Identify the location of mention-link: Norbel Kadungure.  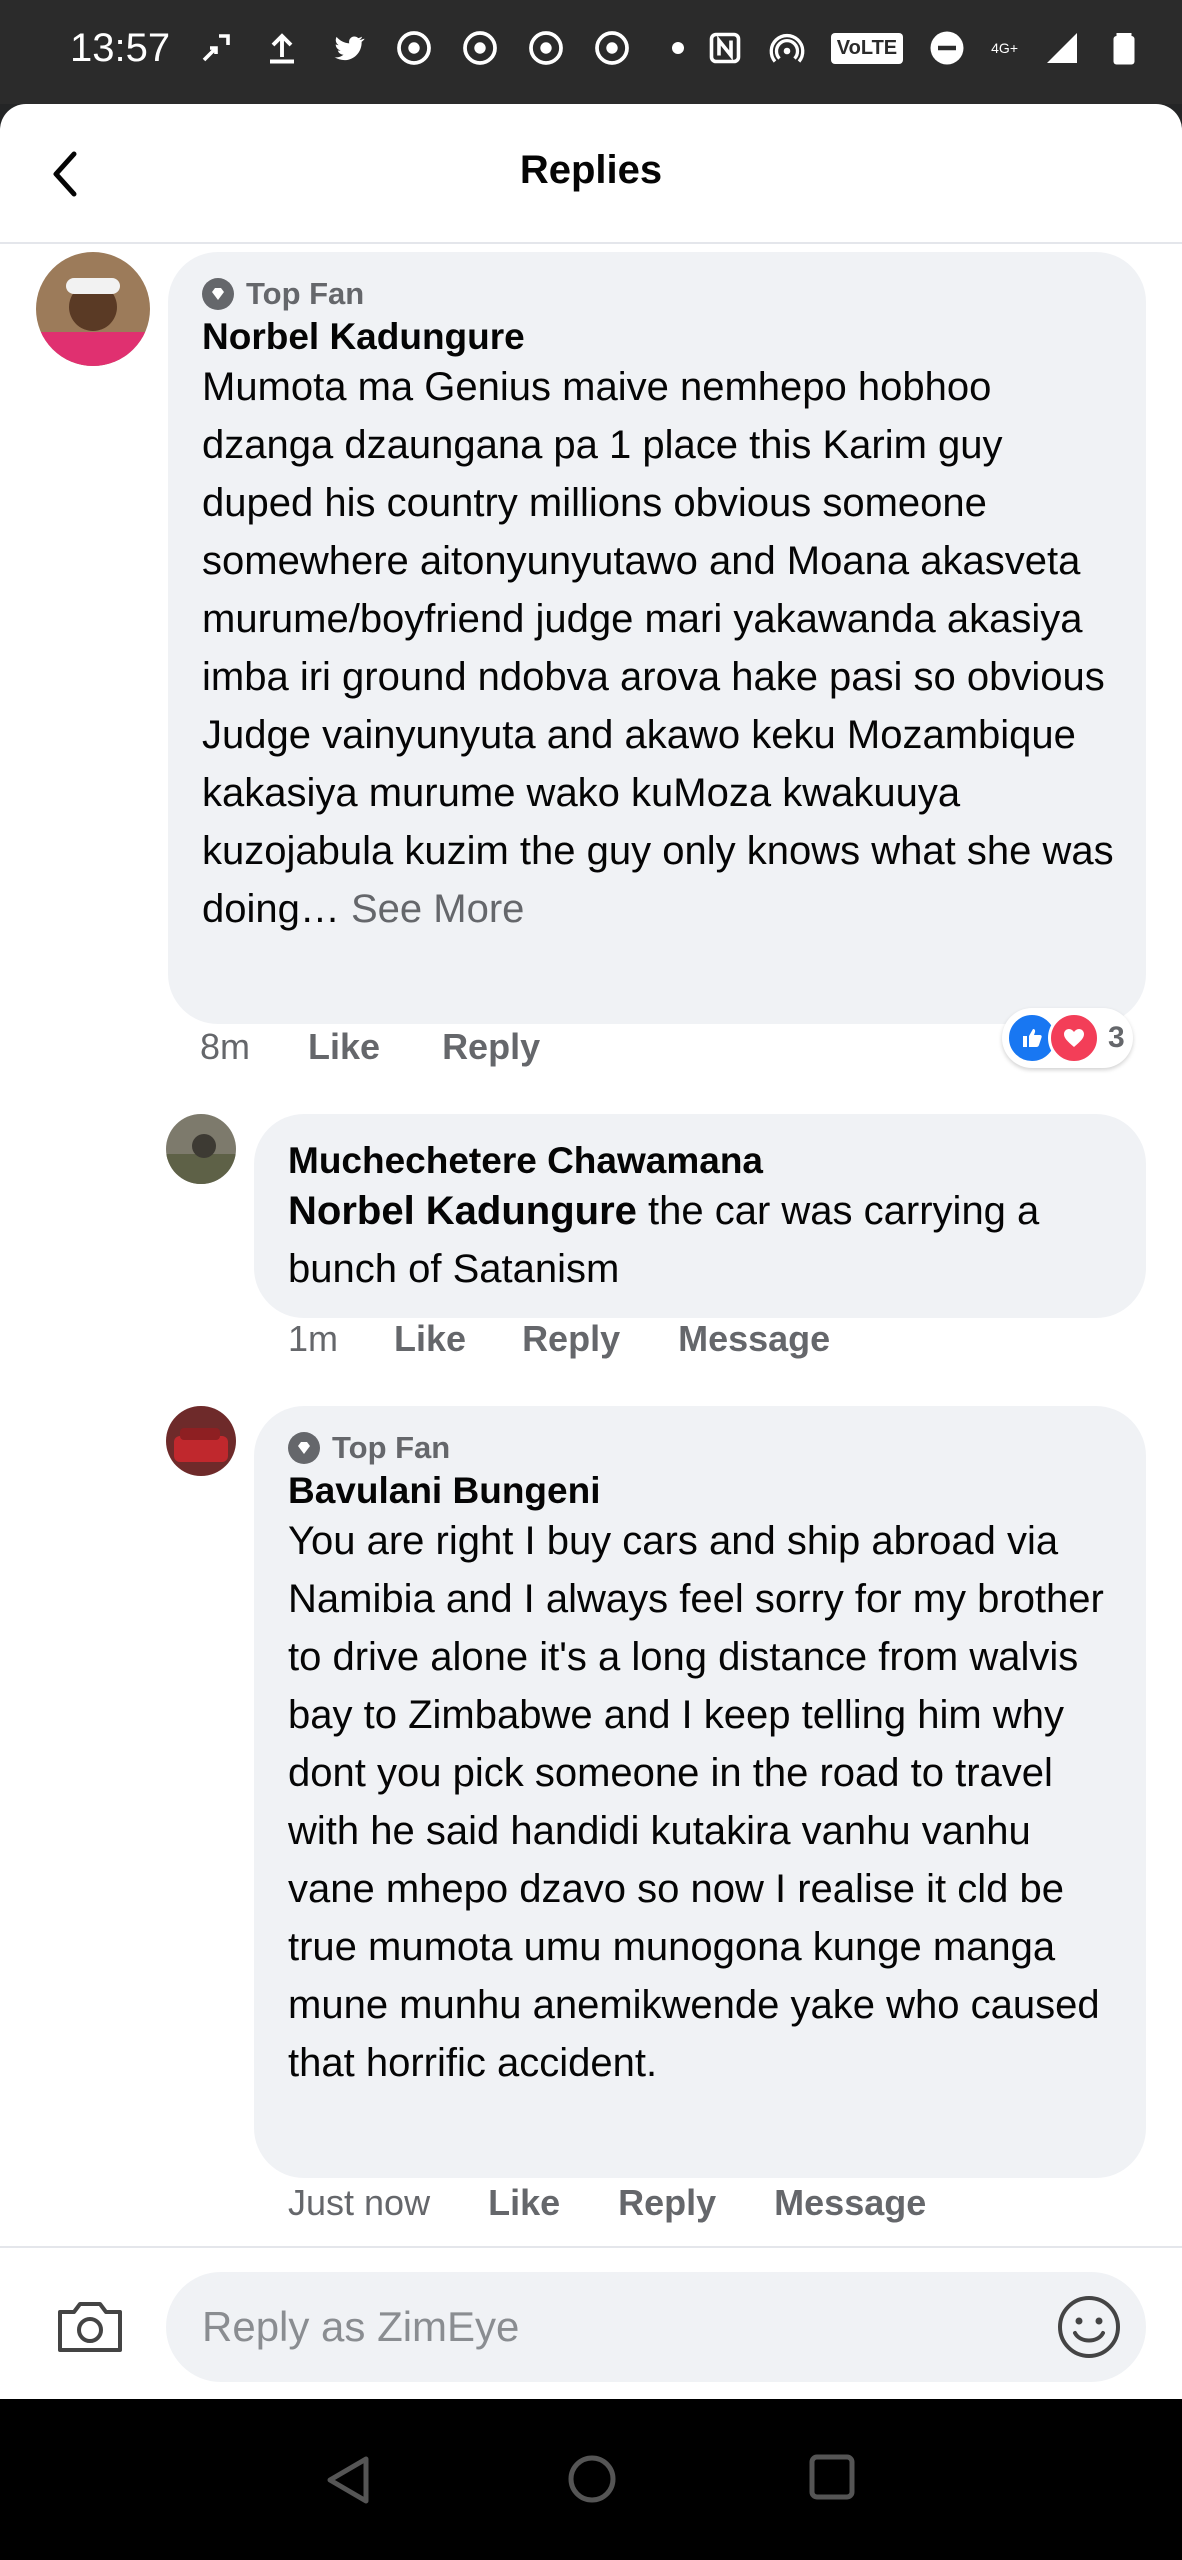
(462, 1211).